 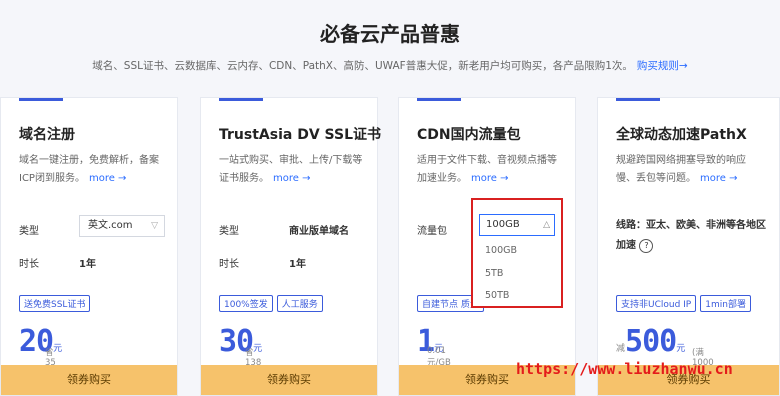 I want to click on purchase-rules-link: 购买规则→, so click(x=662, y=66).